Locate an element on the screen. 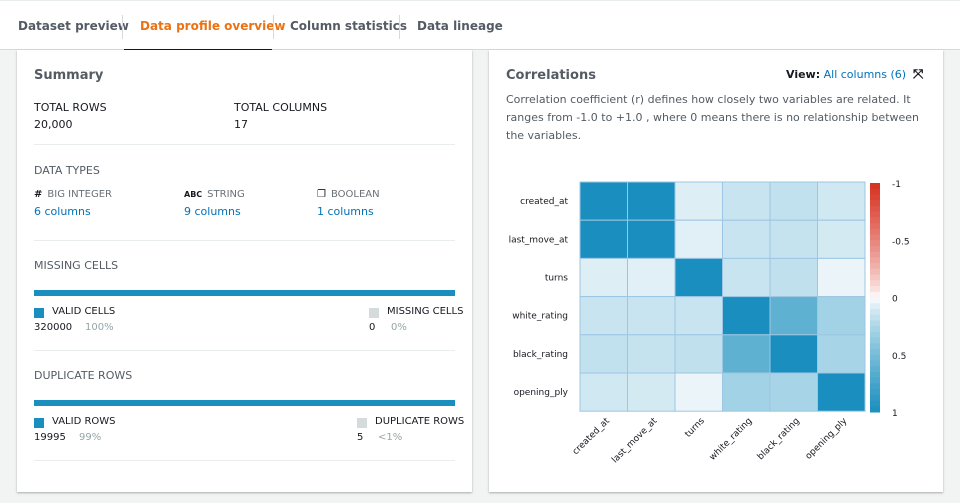  tab-data-lineage: Data lineage is located at coordinates (460, 26).